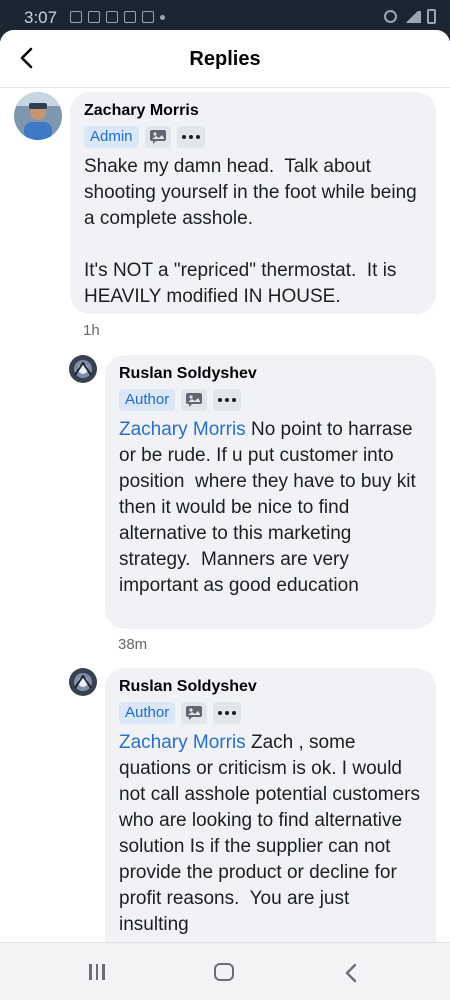 Image resolution: width=450 pixels, height=1000 pixels. Describe the element at coordinates (41, 17) in the screenshot. I see `status-time: 3:07` at that location.